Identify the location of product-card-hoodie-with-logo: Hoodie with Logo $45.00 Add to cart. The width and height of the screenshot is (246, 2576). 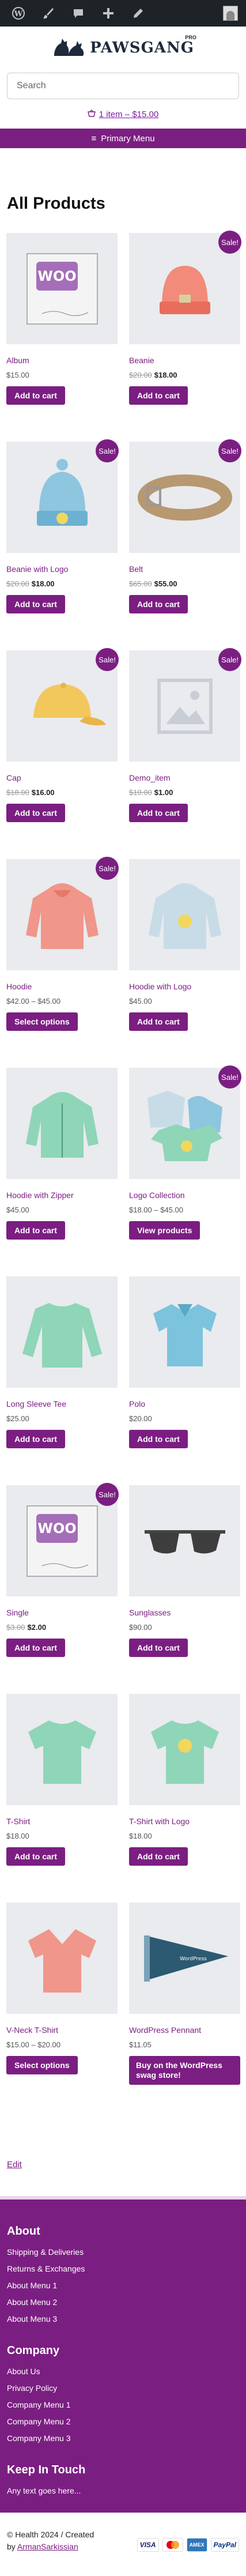
(184, 963).